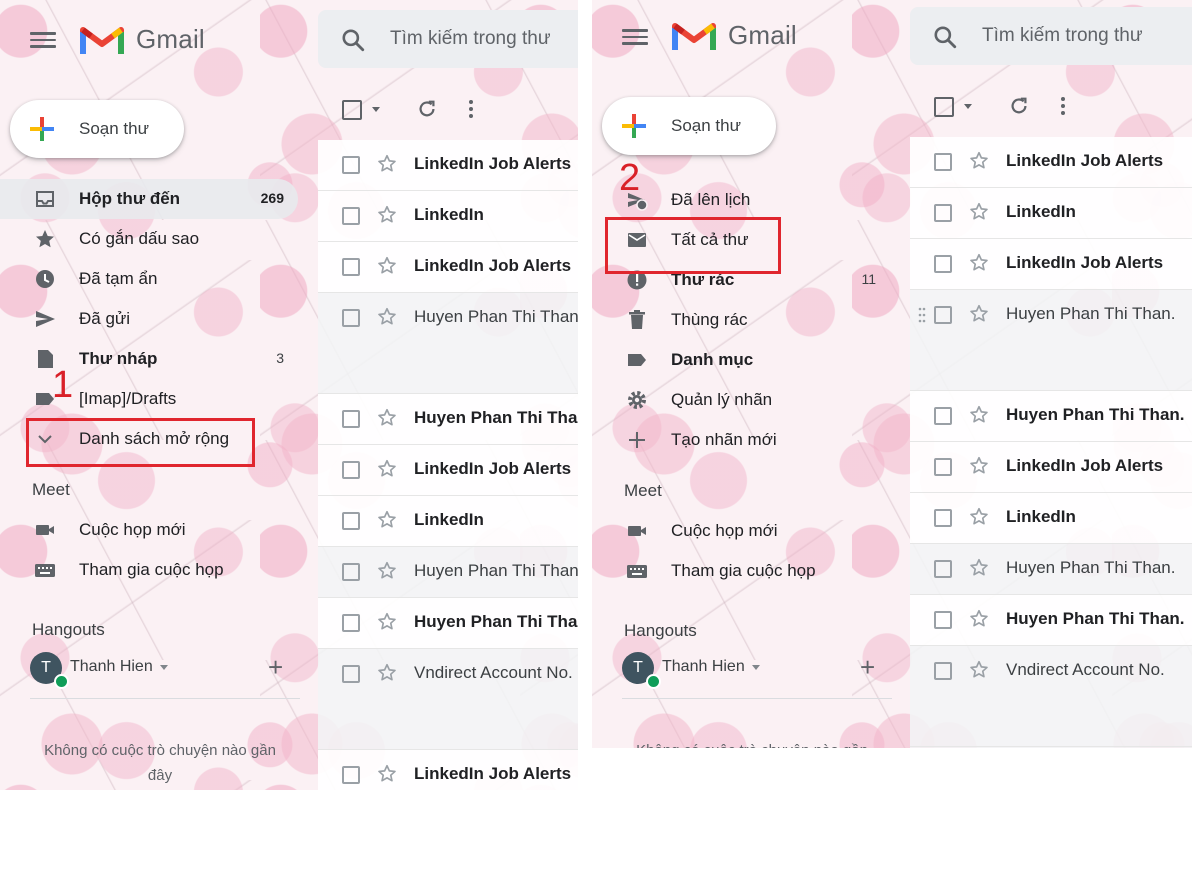  What do you see at coordinates (741, 360) in the screenshot?
I see `sidebar-item-danh-muc: Danh mục` at bounding box center [741, 360].